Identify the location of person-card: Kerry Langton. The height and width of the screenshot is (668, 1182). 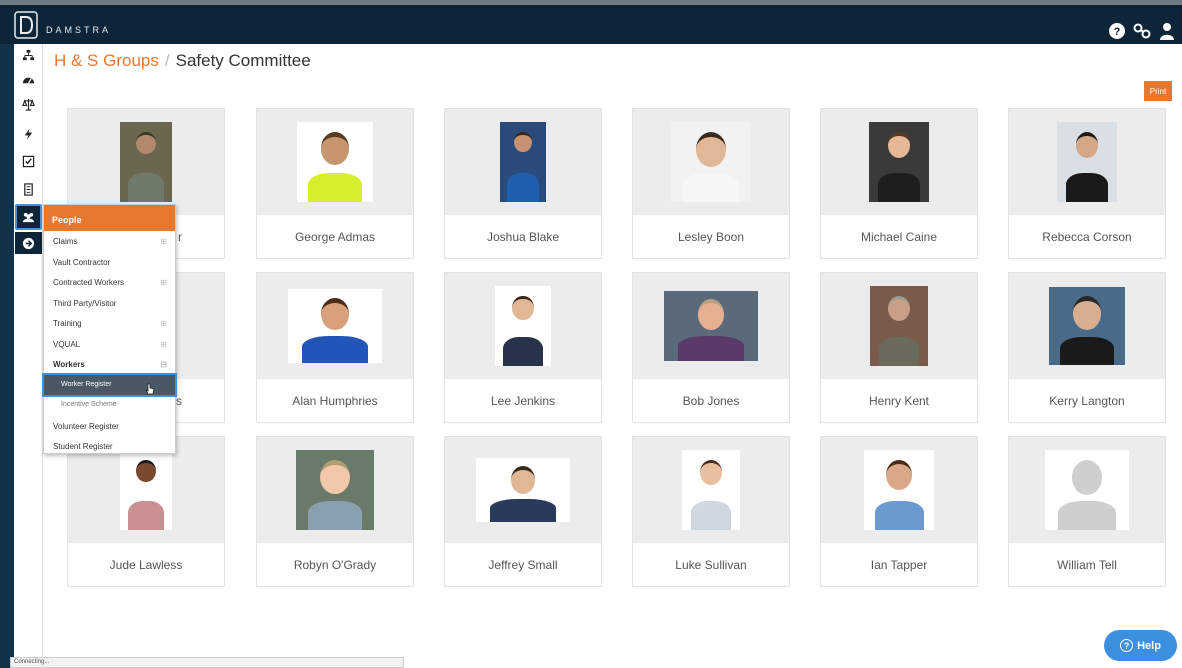
(1087, 347).